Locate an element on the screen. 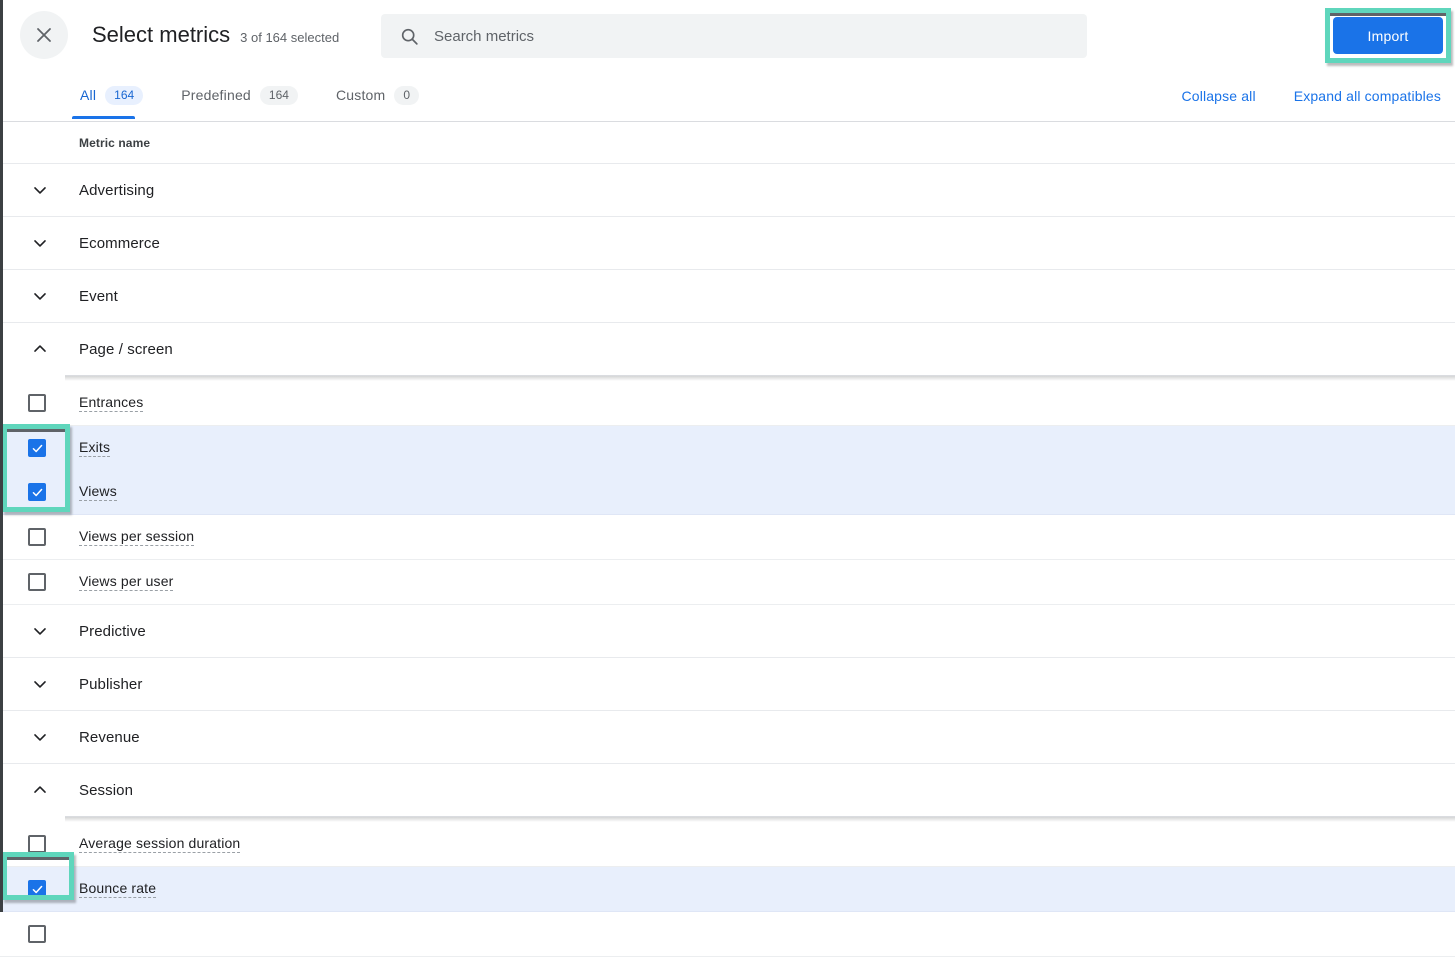 Image resolution: width=1455 pixels, height=957 pixels. tabs-group: All 164 Predefined 164 Custom 0 is located at coordinates (264, 96).